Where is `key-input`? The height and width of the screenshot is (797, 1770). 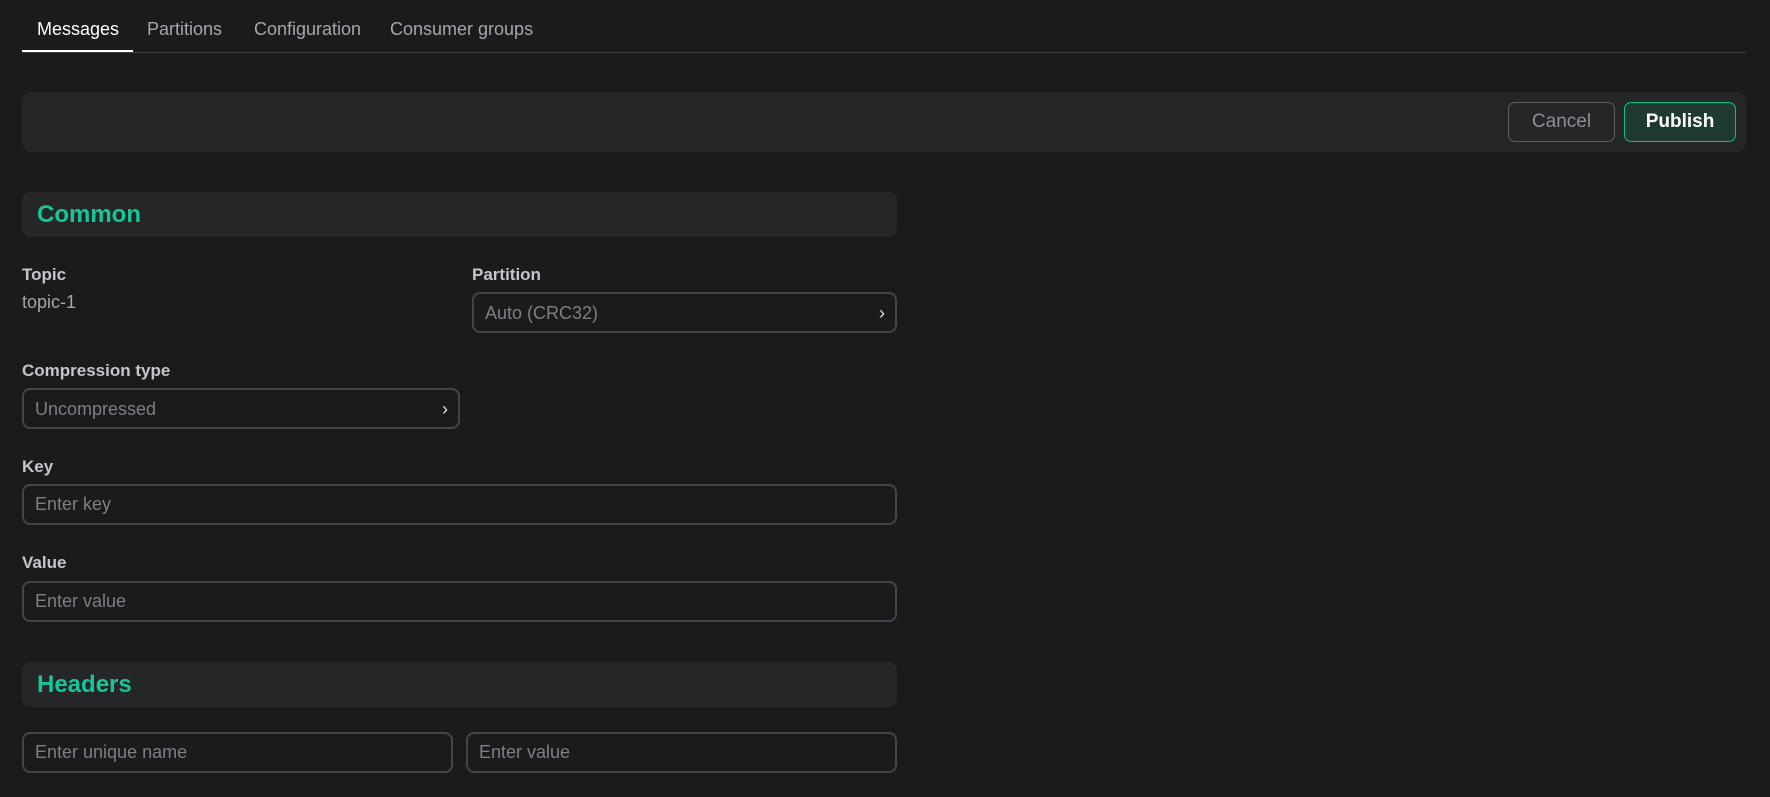 key-input is located at coordinates (459, 504).